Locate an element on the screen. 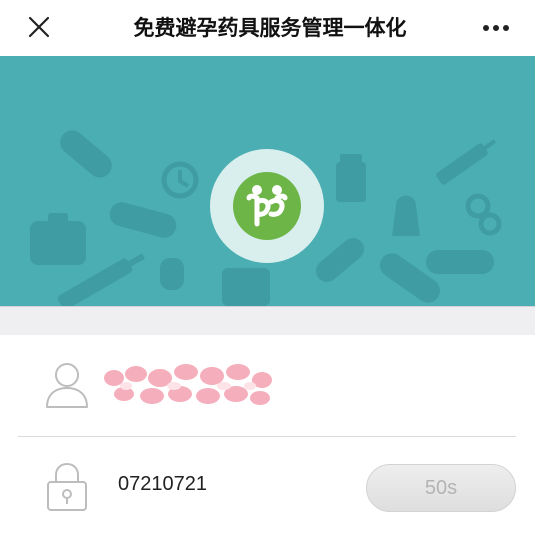  first-aid-kit-icon is located at coordinates (58, 239).